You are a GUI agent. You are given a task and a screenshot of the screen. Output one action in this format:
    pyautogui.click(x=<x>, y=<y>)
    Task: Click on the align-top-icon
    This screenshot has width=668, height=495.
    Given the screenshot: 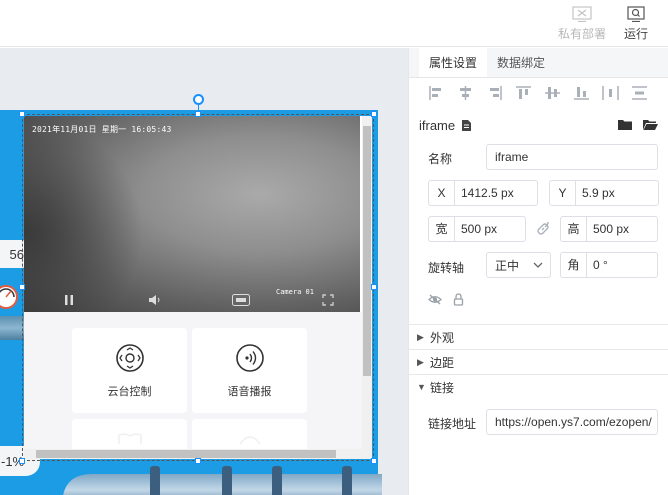 What is the action you would take?
    pyautogui.click(x=523, y=93)
    